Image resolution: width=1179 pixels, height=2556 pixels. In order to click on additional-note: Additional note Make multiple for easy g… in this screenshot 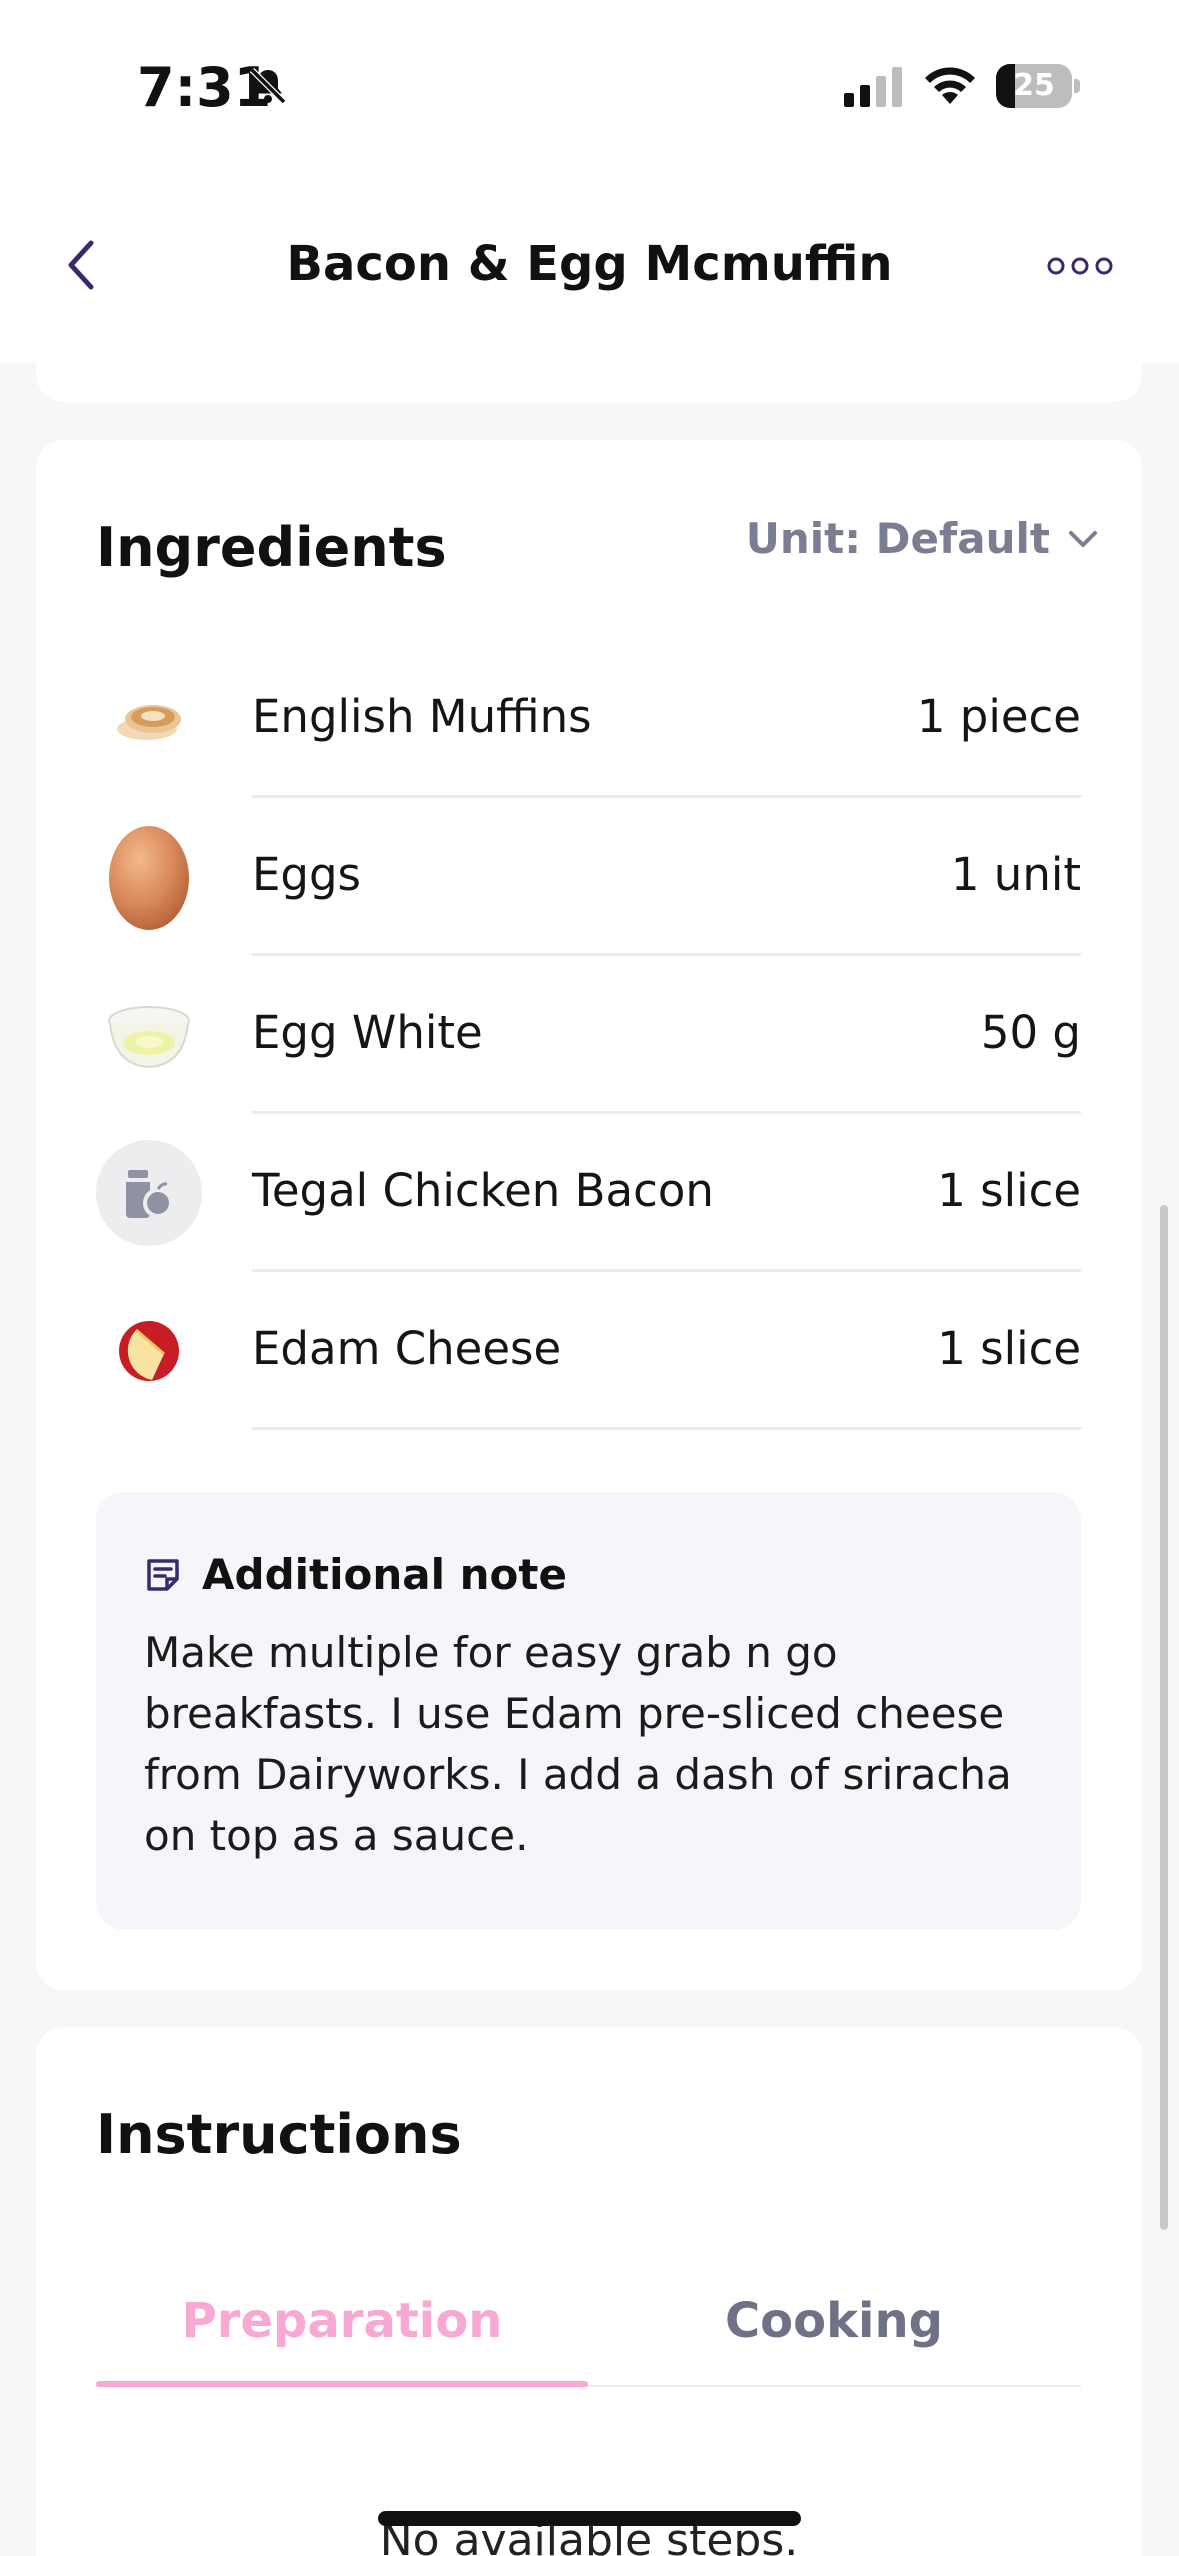, I will do `click(588, 1711)`.